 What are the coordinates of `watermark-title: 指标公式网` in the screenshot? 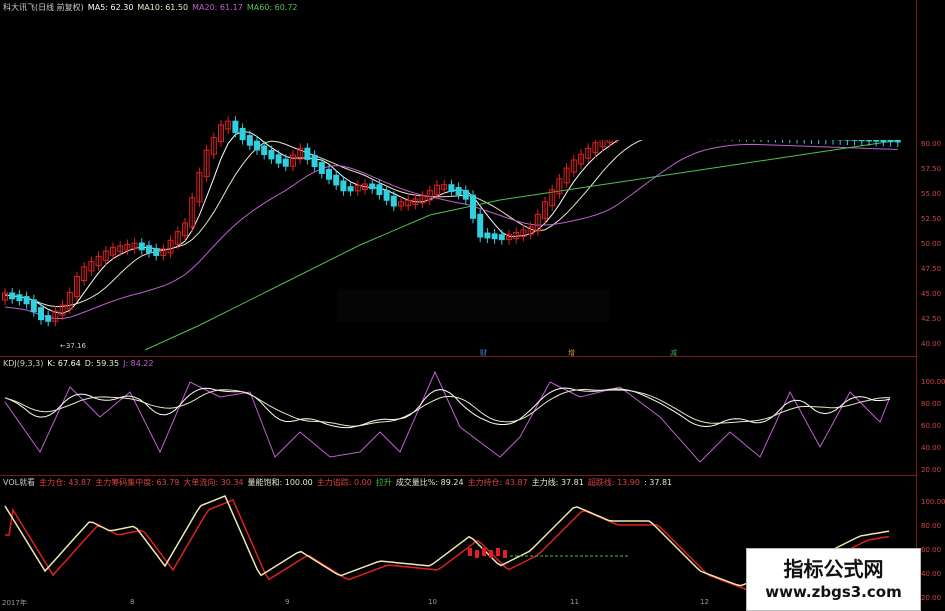 It's located at (833, 569).